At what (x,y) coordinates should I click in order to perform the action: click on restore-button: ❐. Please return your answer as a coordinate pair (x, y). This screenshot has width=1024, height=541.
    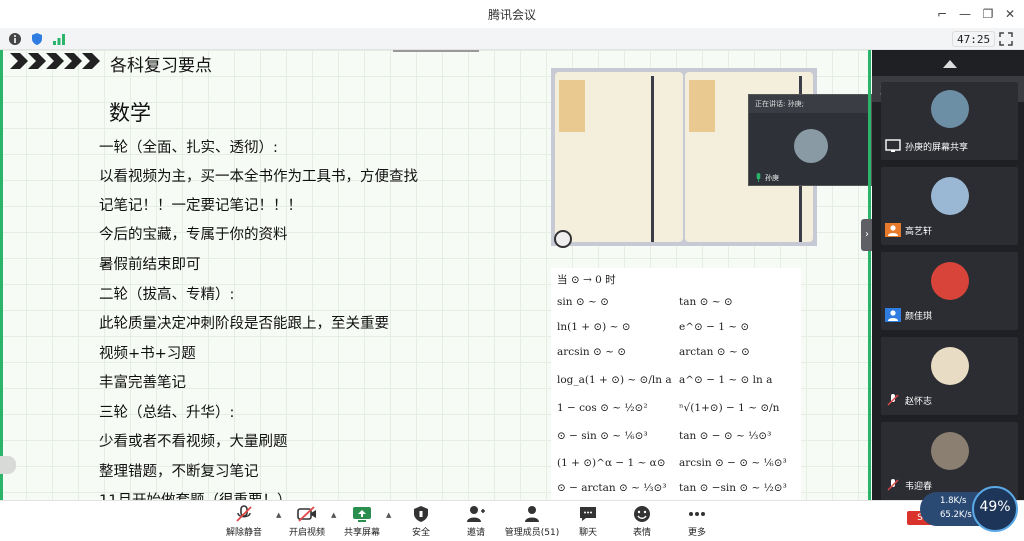
    Looking at the image, I should click on (988, 14).